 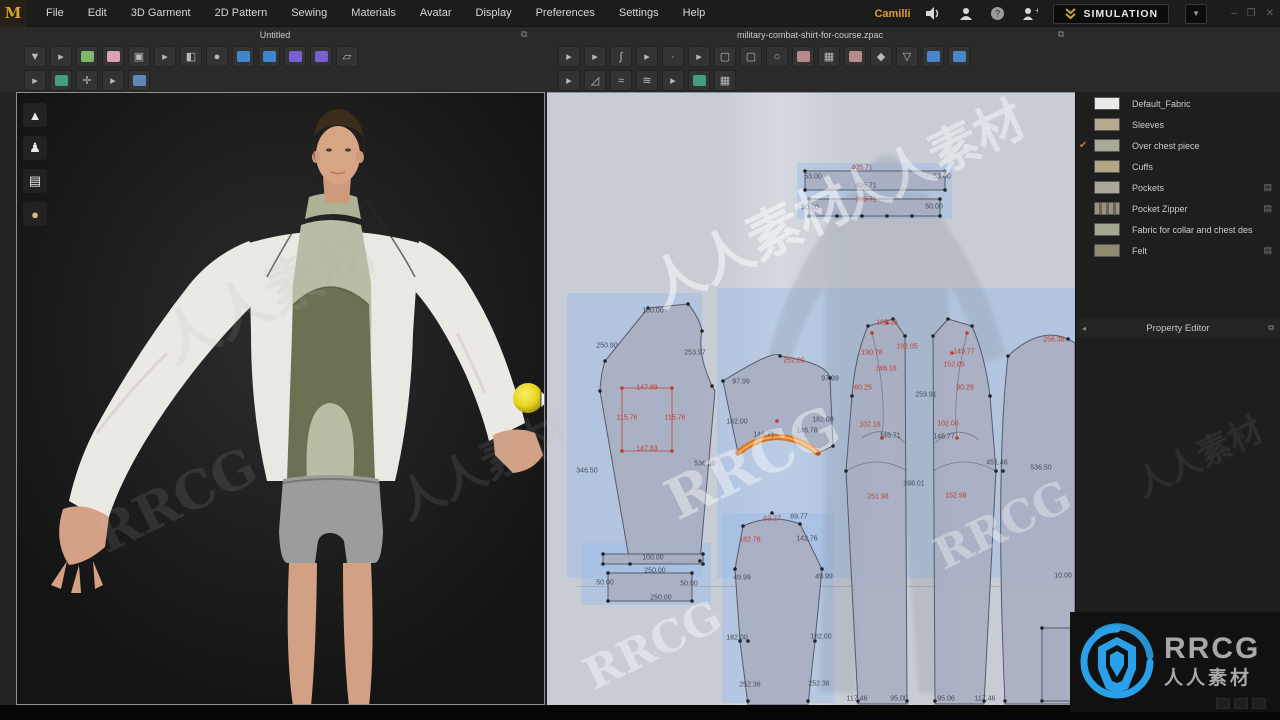 What do you see at coordinates (524, 34) in the screenshot?
I see `view3d-popout-icon: ⧉` at bounding box center [524, 34].